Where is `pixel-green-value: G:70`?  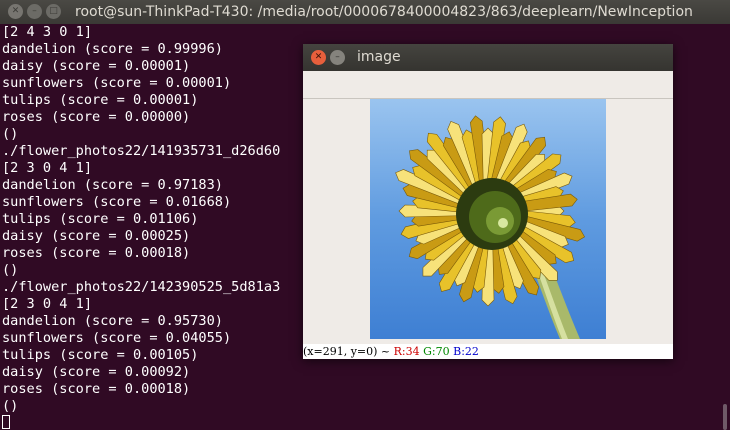 pixel-green-value: G:70 is located at coordinates (436, 351).